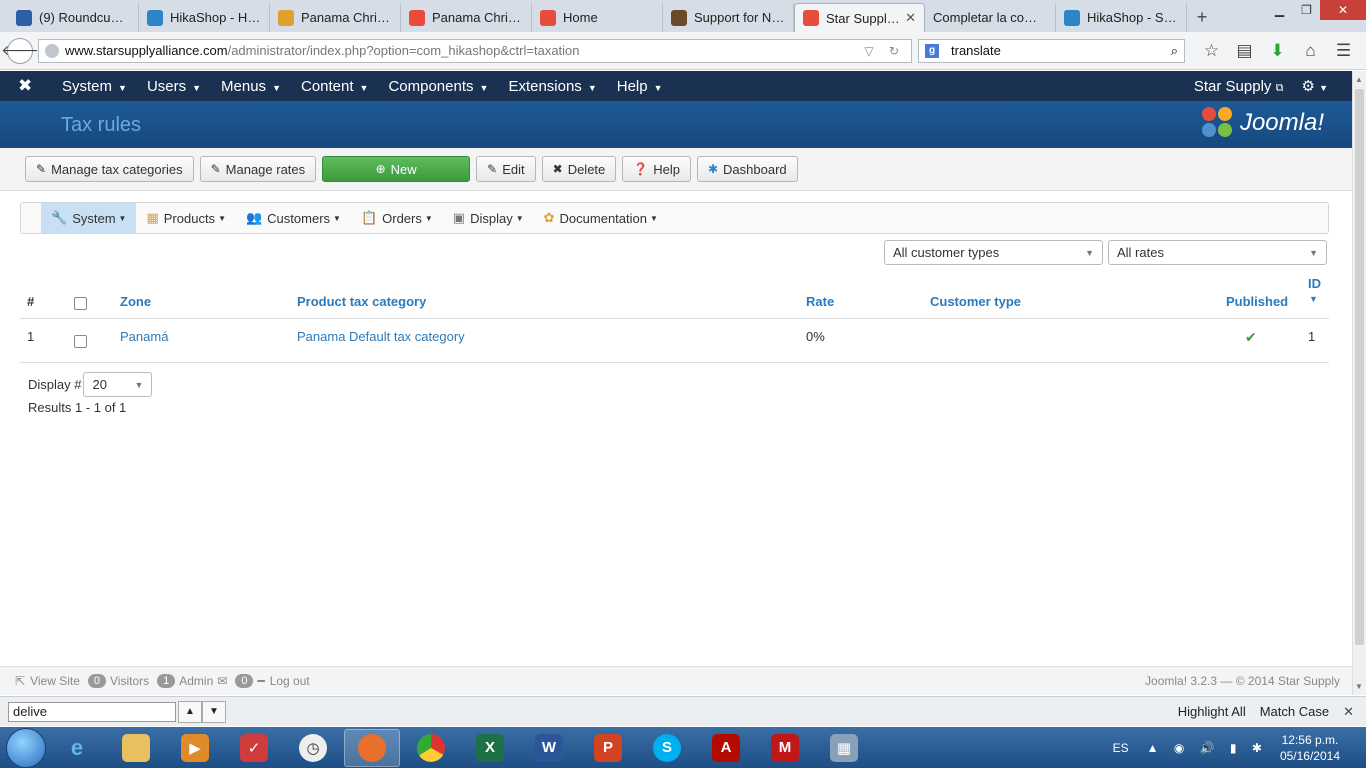 This screenshot has height=768, width=1366. Describe the element at coordinates (1239, 86) in the screenshot. I see `site-link: Star Supply ⧉` at that location.